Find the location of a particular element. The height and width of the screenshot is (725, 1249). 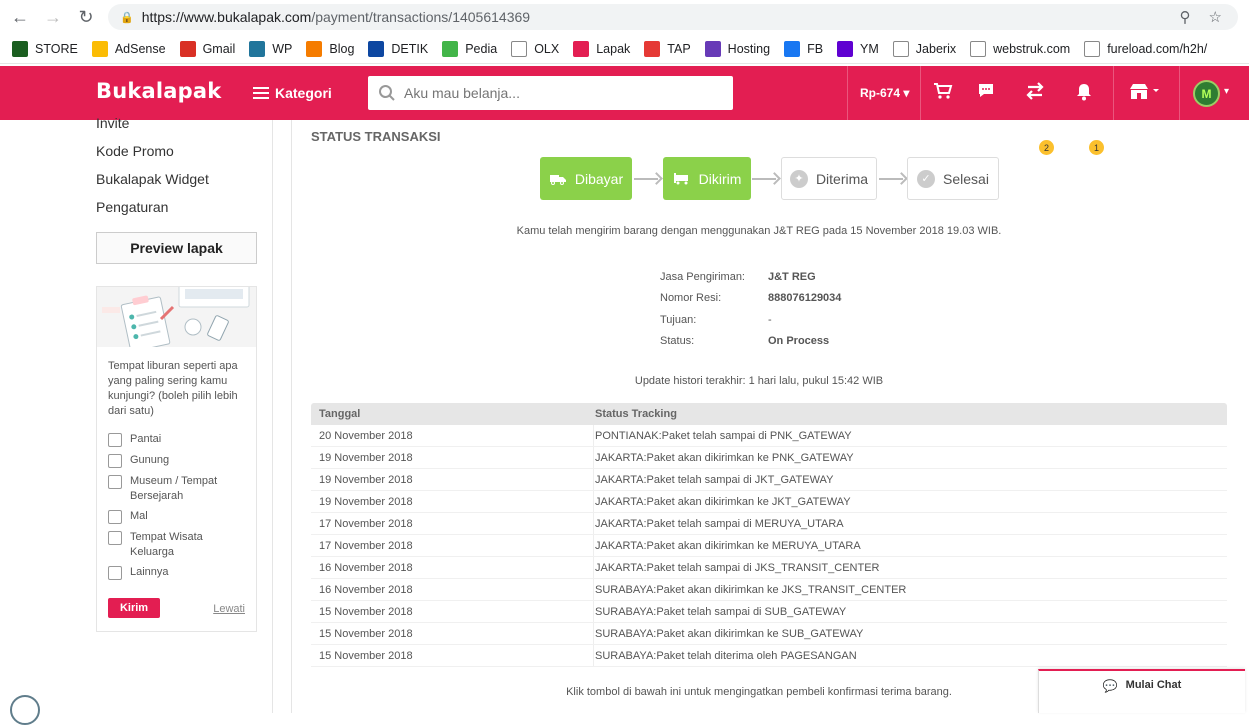

bell-icon is located at coordinates (1084, 94).